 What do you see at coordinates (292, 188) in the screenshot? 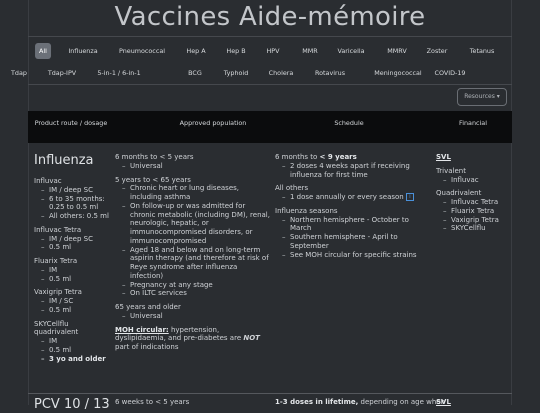
I see `schedule-2-head: All others` at bounding box center [292, 188].